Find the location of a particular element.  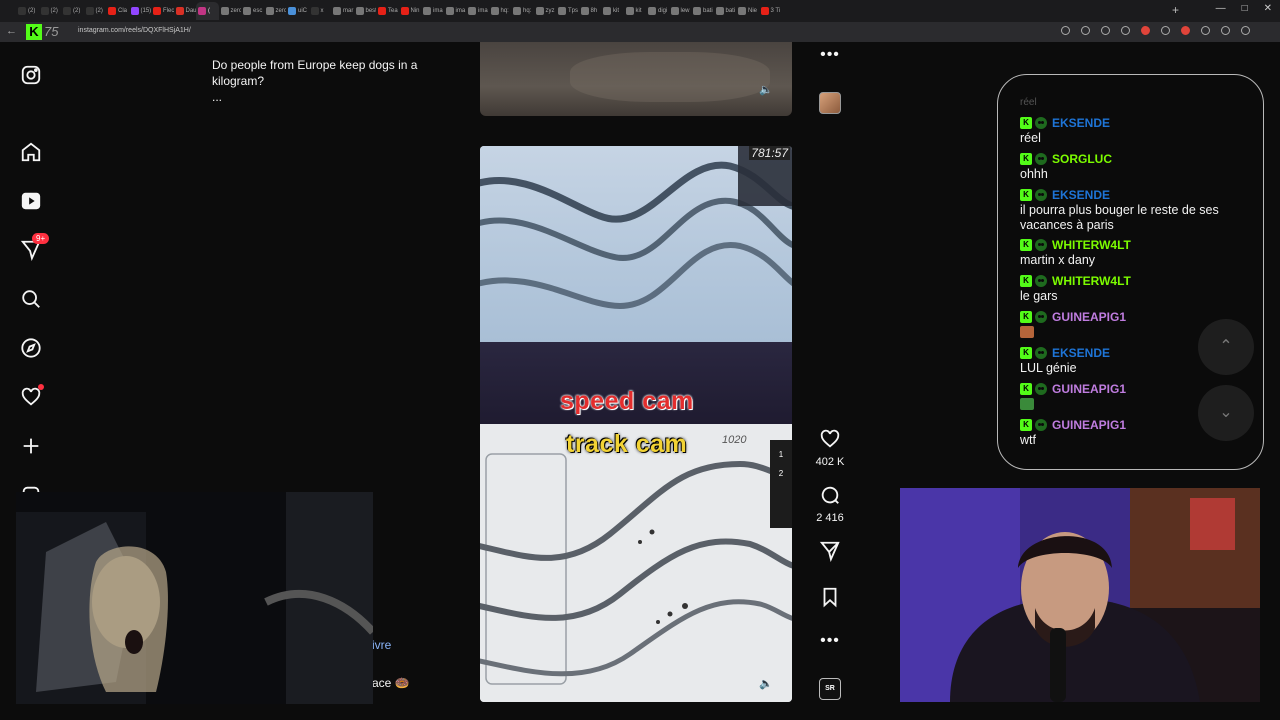

browser-tab: Tps is located at coordinates (567, 11).